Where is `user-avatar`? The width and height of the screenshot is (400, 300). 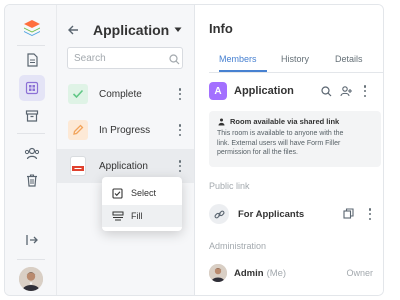 user-avatar is located at coordinates (31, 279).